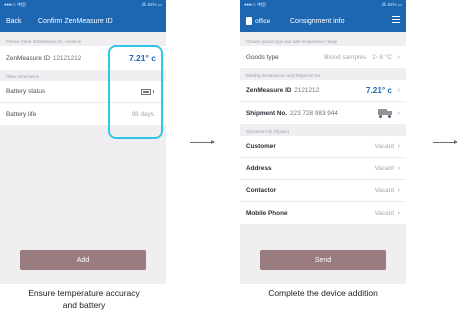 The image size is (457, 313). Describe the element at coordinates (307, 90) in the screenshot. I see `device-id: 2121212` at that location.